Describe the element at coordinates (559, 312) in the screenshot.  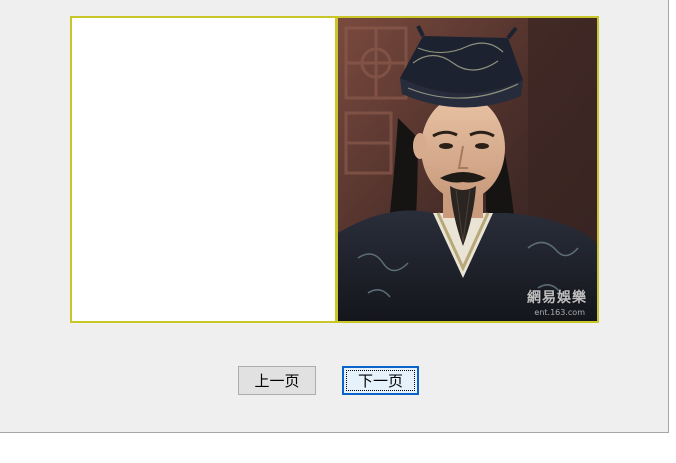
I see `photo-watermark-sub: ent.163.com` at that location.